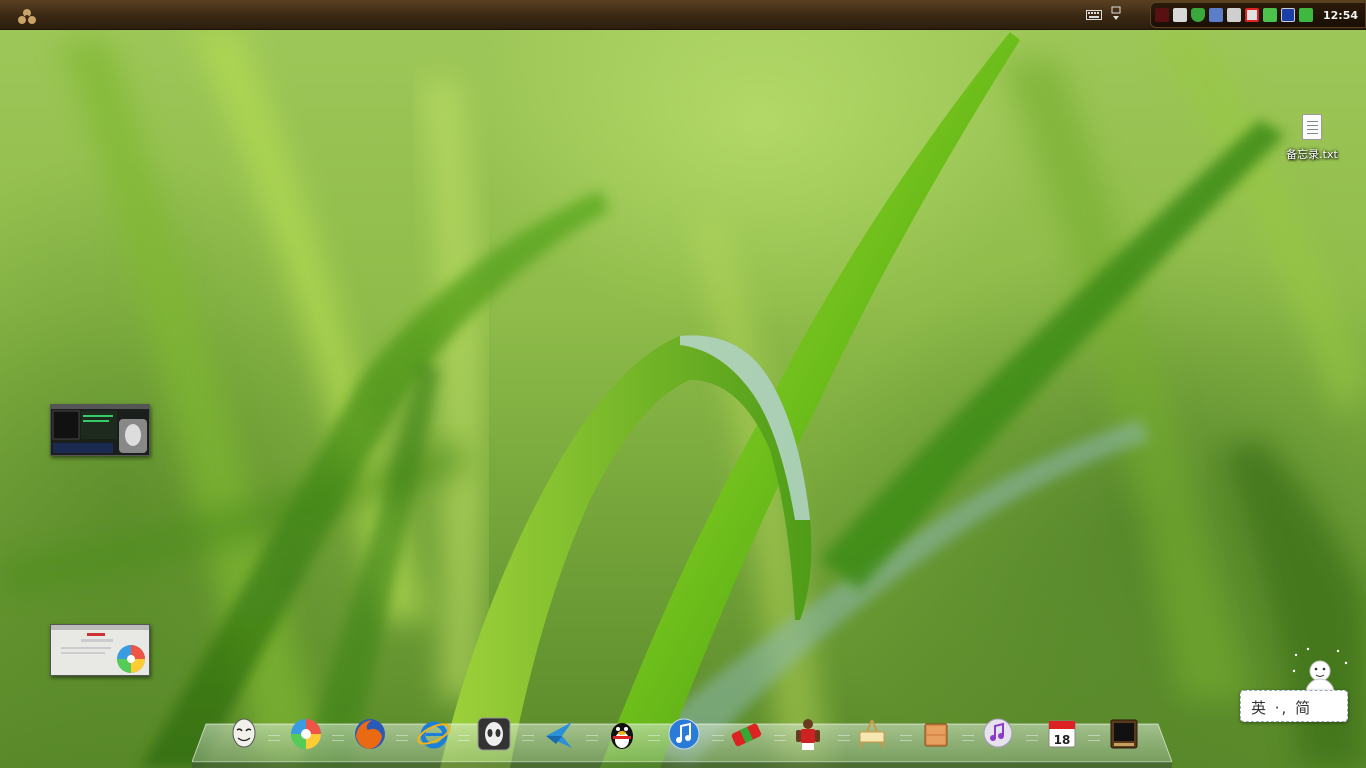  I want to click on red-spider-icon, so click(1162, 15).